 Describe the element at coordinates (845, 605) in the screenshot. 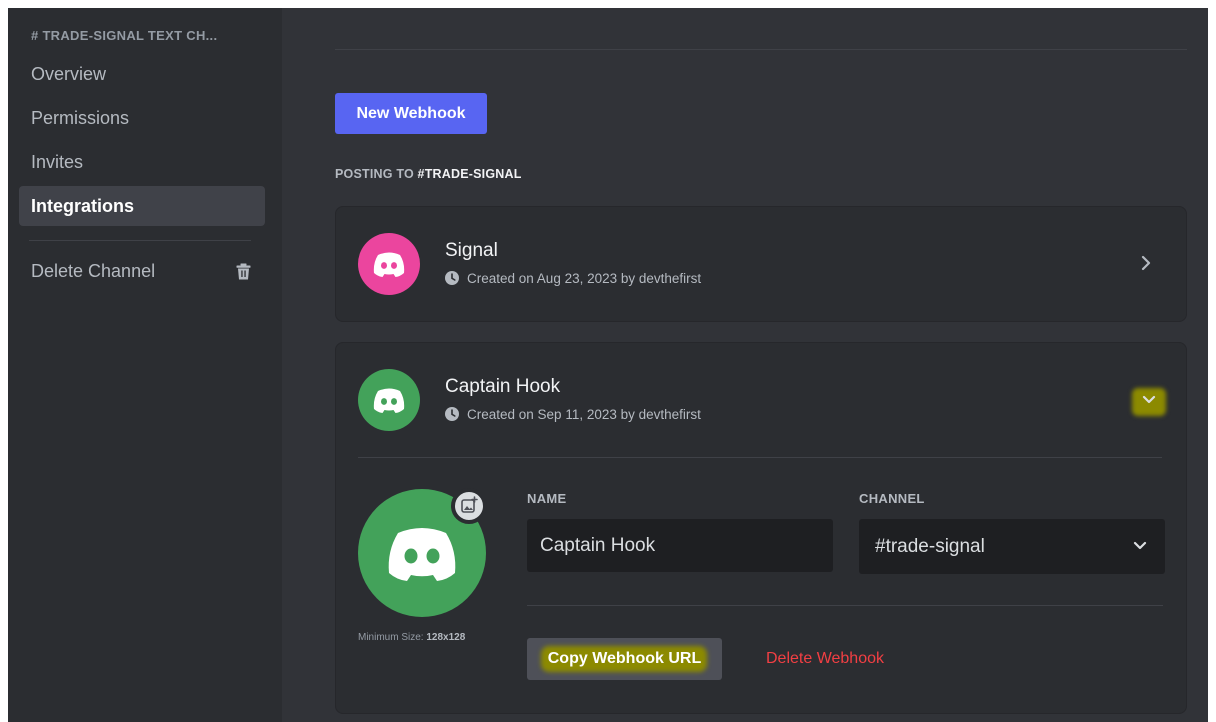

I see `form-divider` at that location.